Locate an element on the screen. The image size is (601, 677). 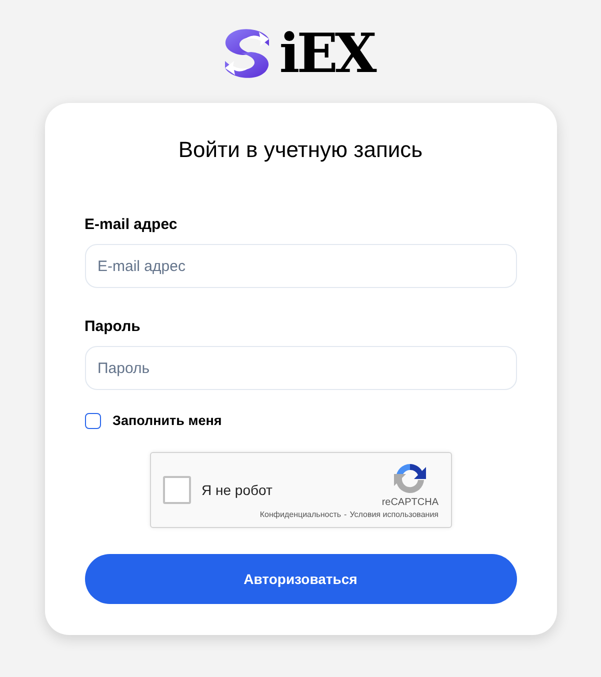
captcha-checkbox is located at coordinates (176, 490).